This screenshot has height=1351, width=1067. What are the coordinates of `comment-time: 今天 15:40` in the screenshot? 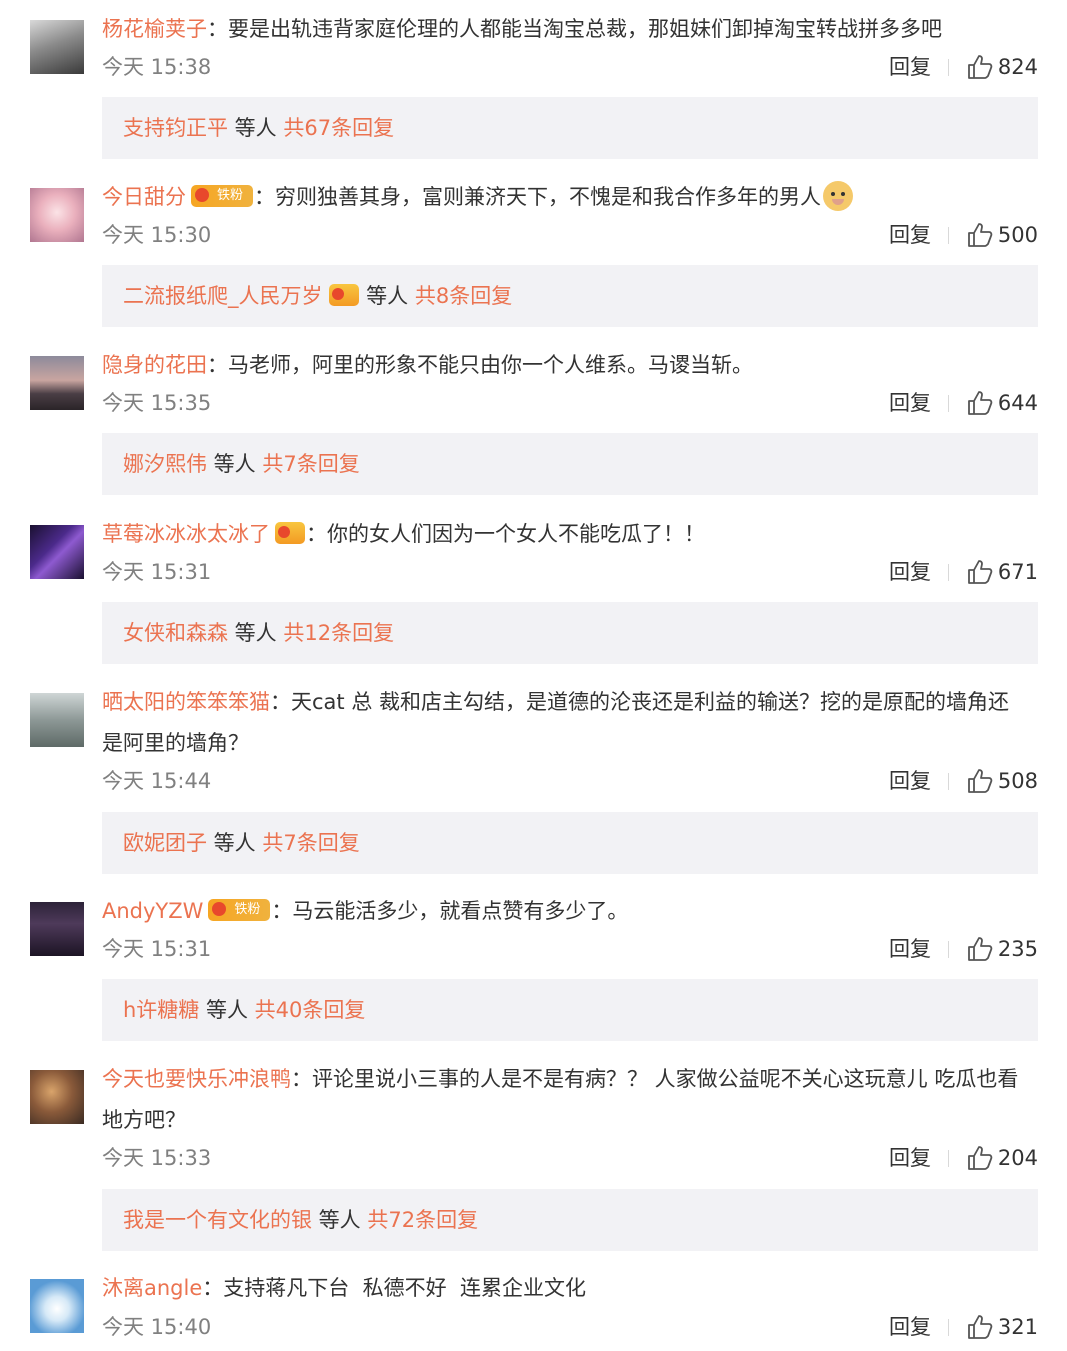 It's located at (157, 1327).